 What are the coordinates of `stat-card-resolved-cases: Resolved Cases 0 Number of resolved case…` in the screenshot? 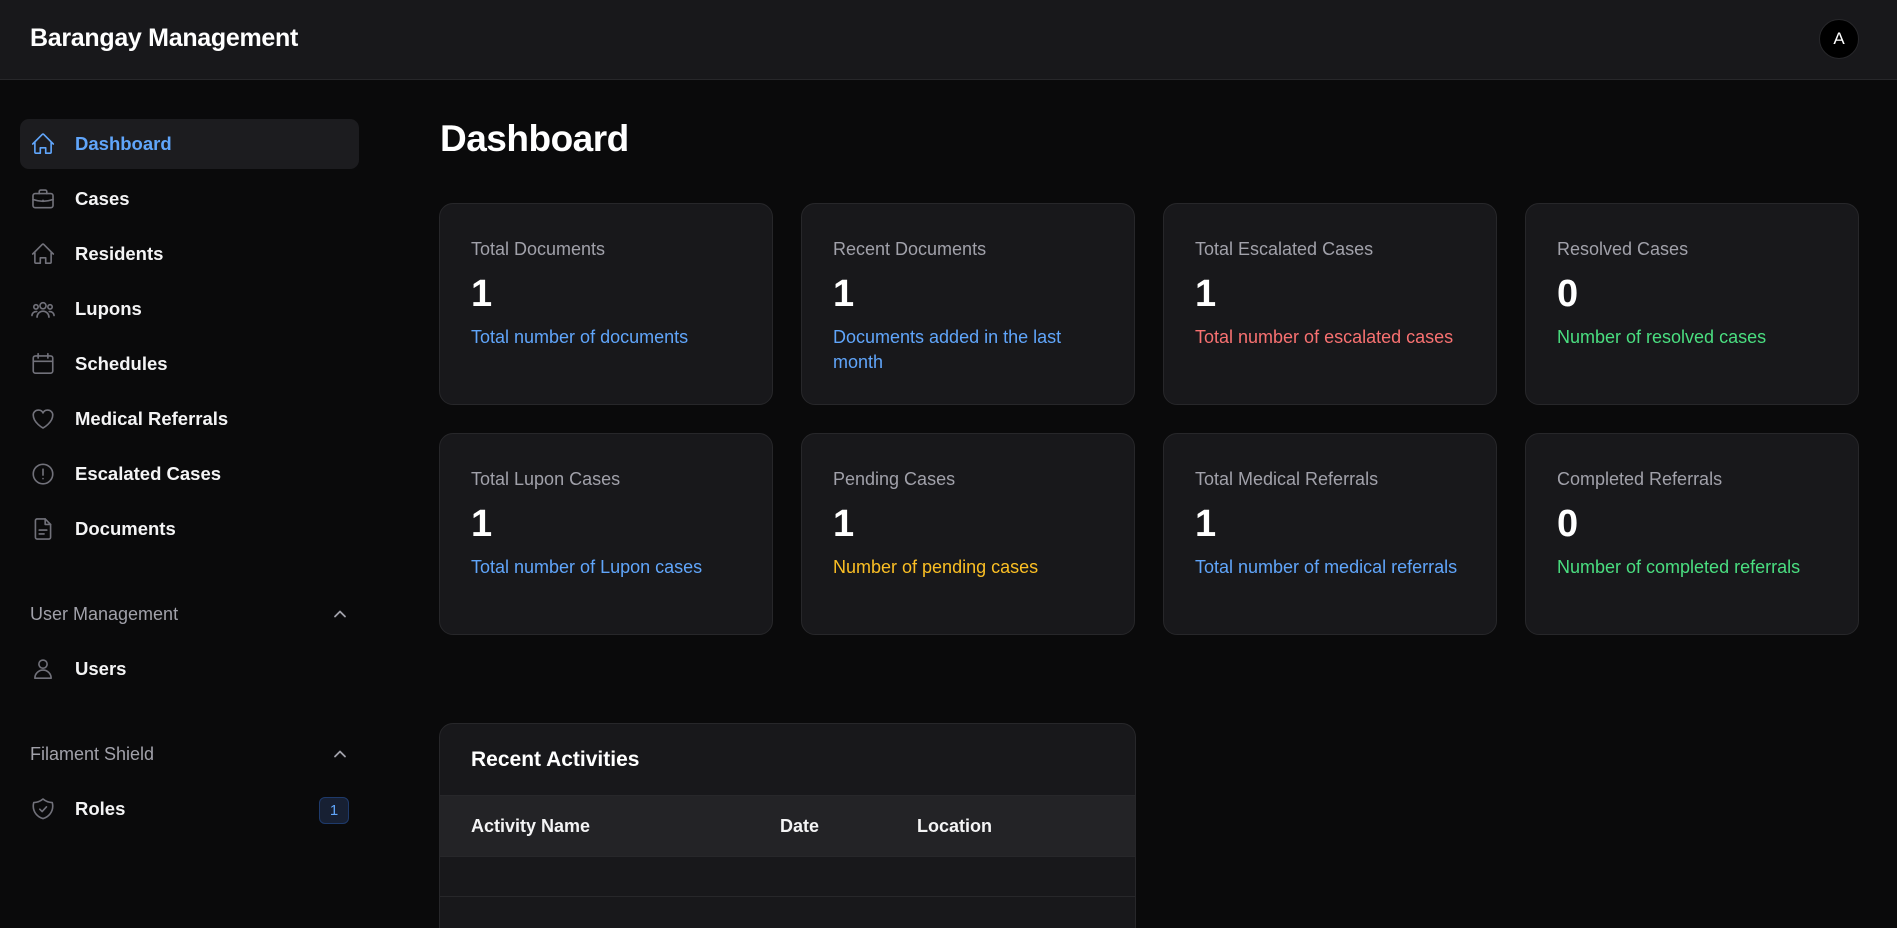 It's located at (1692, 304).